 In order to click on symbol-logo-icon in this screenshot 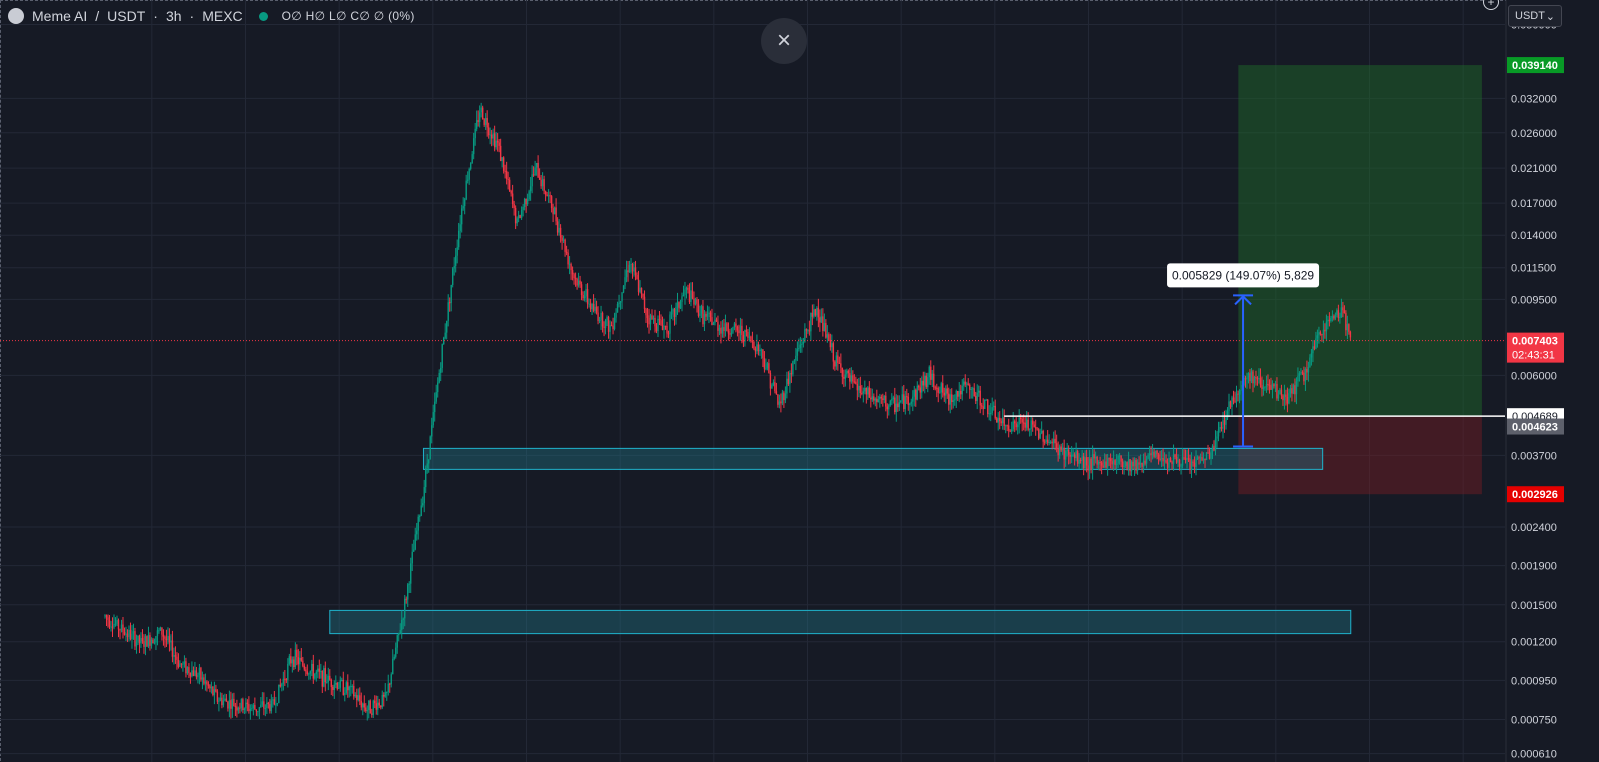, I will do `click(16, 16)`.